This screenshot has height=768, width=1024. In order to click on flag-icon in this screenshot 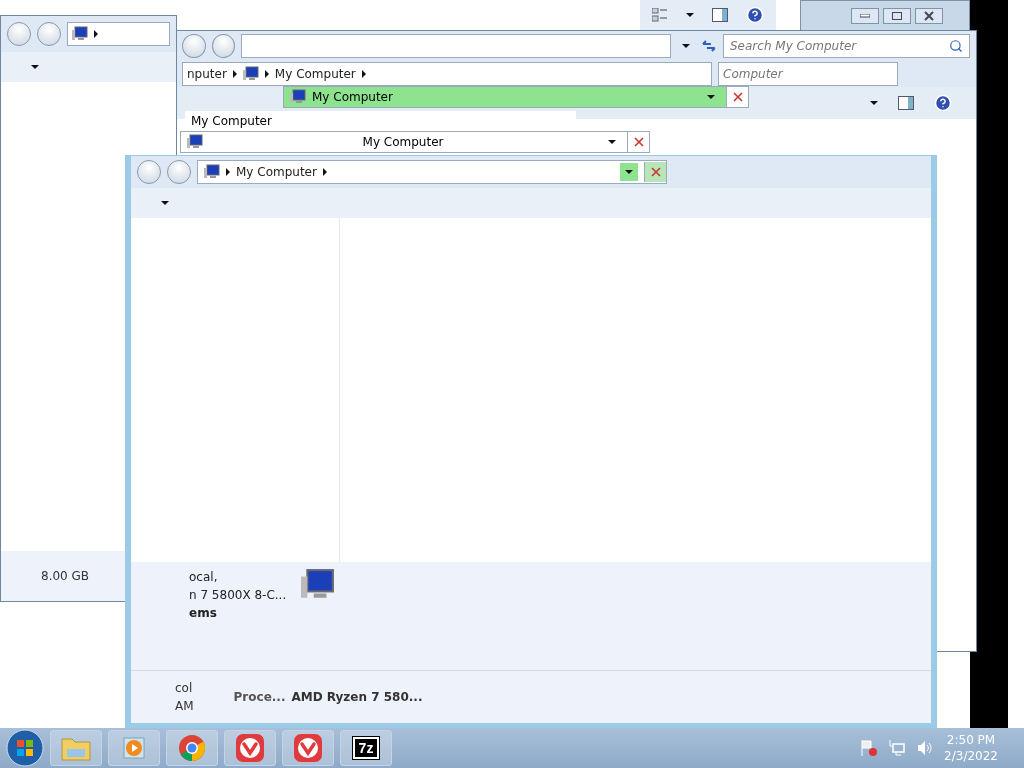, I will do `click(869, 748)`.